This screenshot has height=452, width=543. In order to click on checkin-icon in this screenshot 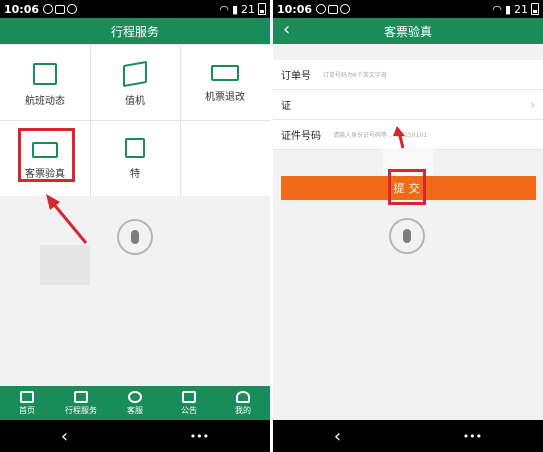, I will do `click(135, 74)`.